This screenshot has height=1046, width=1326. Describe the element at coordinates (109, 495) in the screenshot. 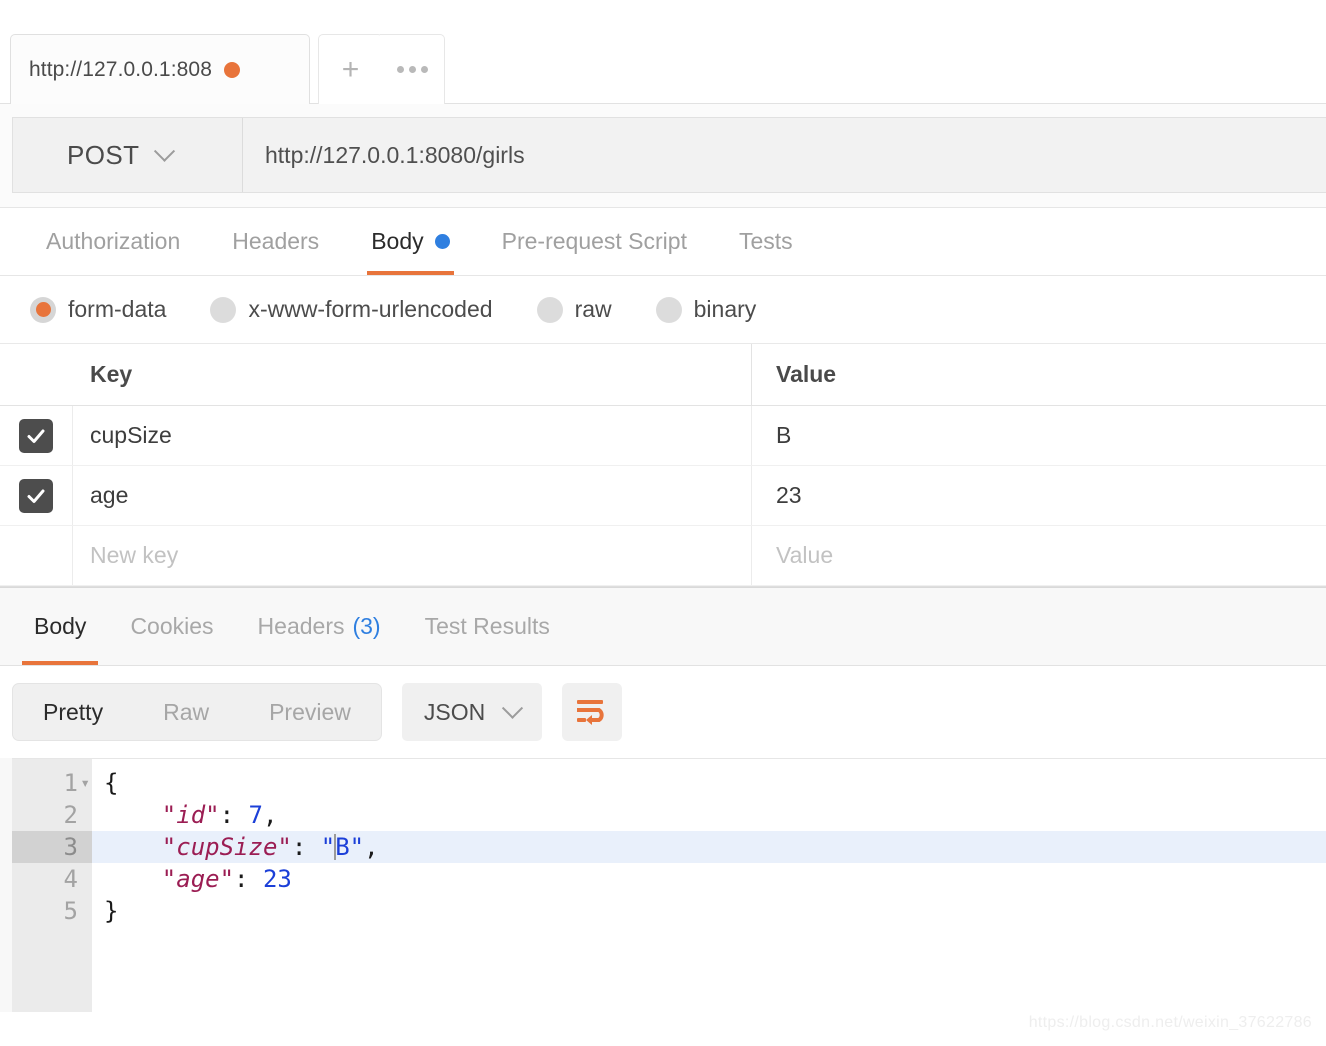

I see `row-key-text: age` at that location.